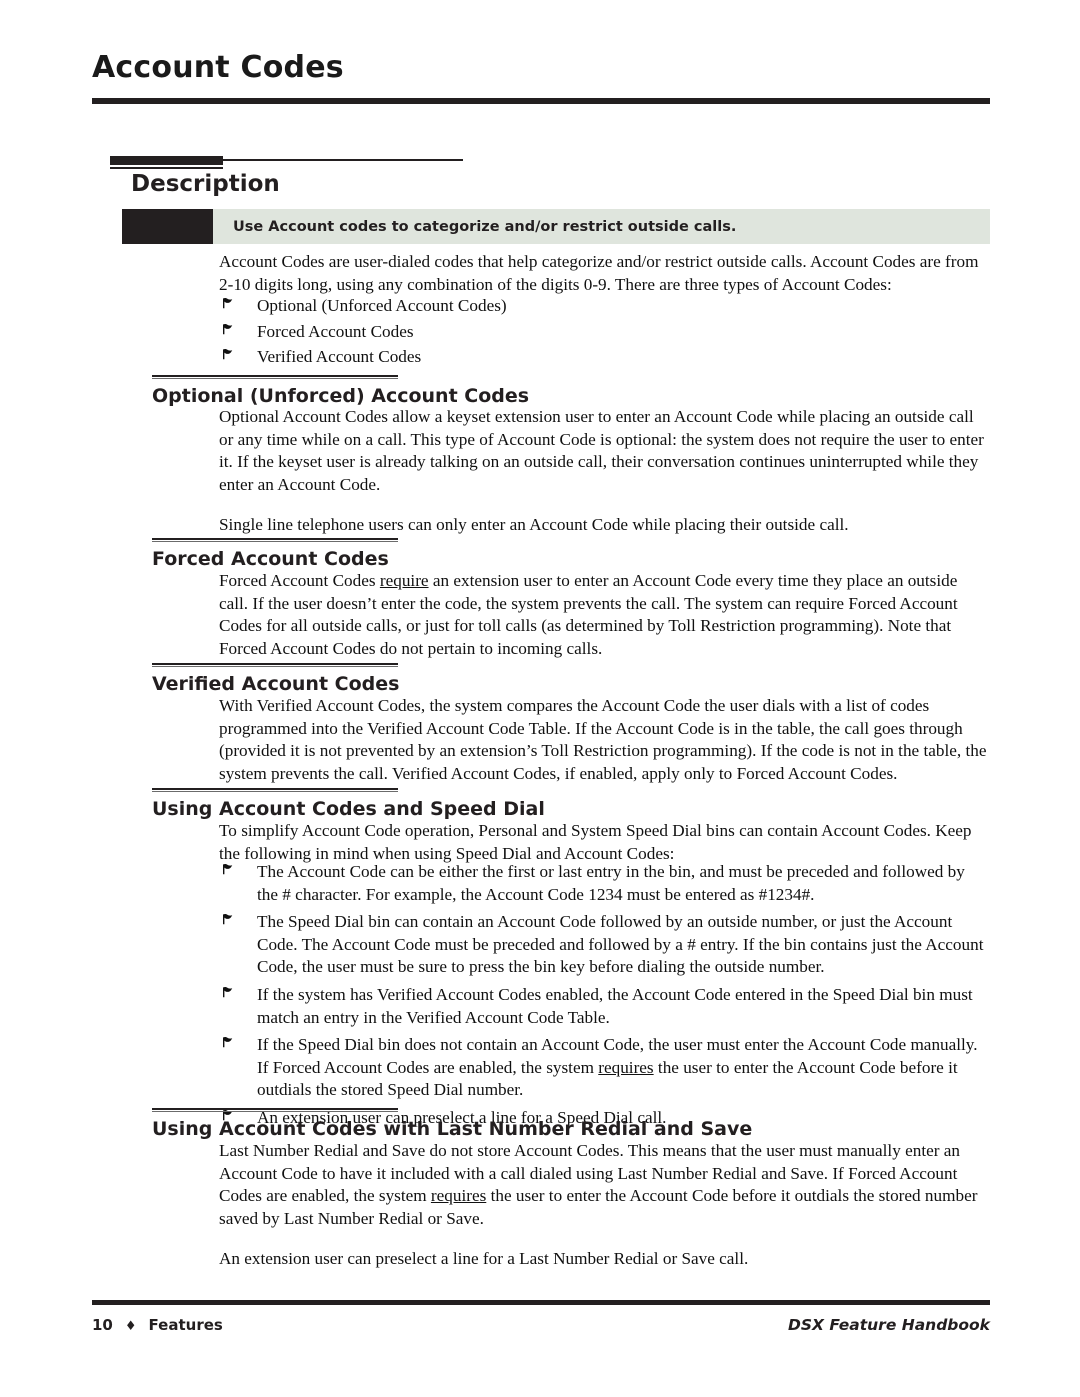 This screenshot has height=1397, width=1080. What do you see at coordinates (270, 559) in the screenshot?
I see `subsection-title: Forced Account Codes` at bounding box center [270, 559].